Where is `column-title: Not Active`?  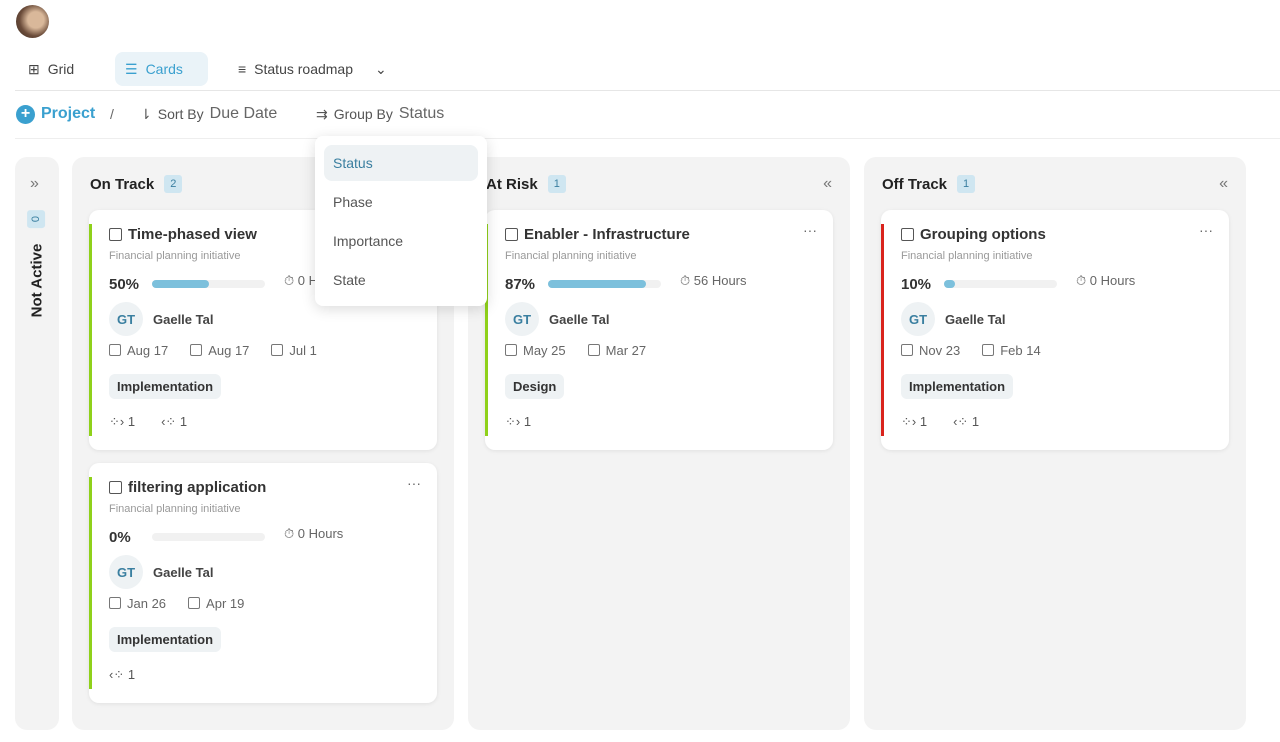 column-title: Not Active is located at coordinates (37, 280).